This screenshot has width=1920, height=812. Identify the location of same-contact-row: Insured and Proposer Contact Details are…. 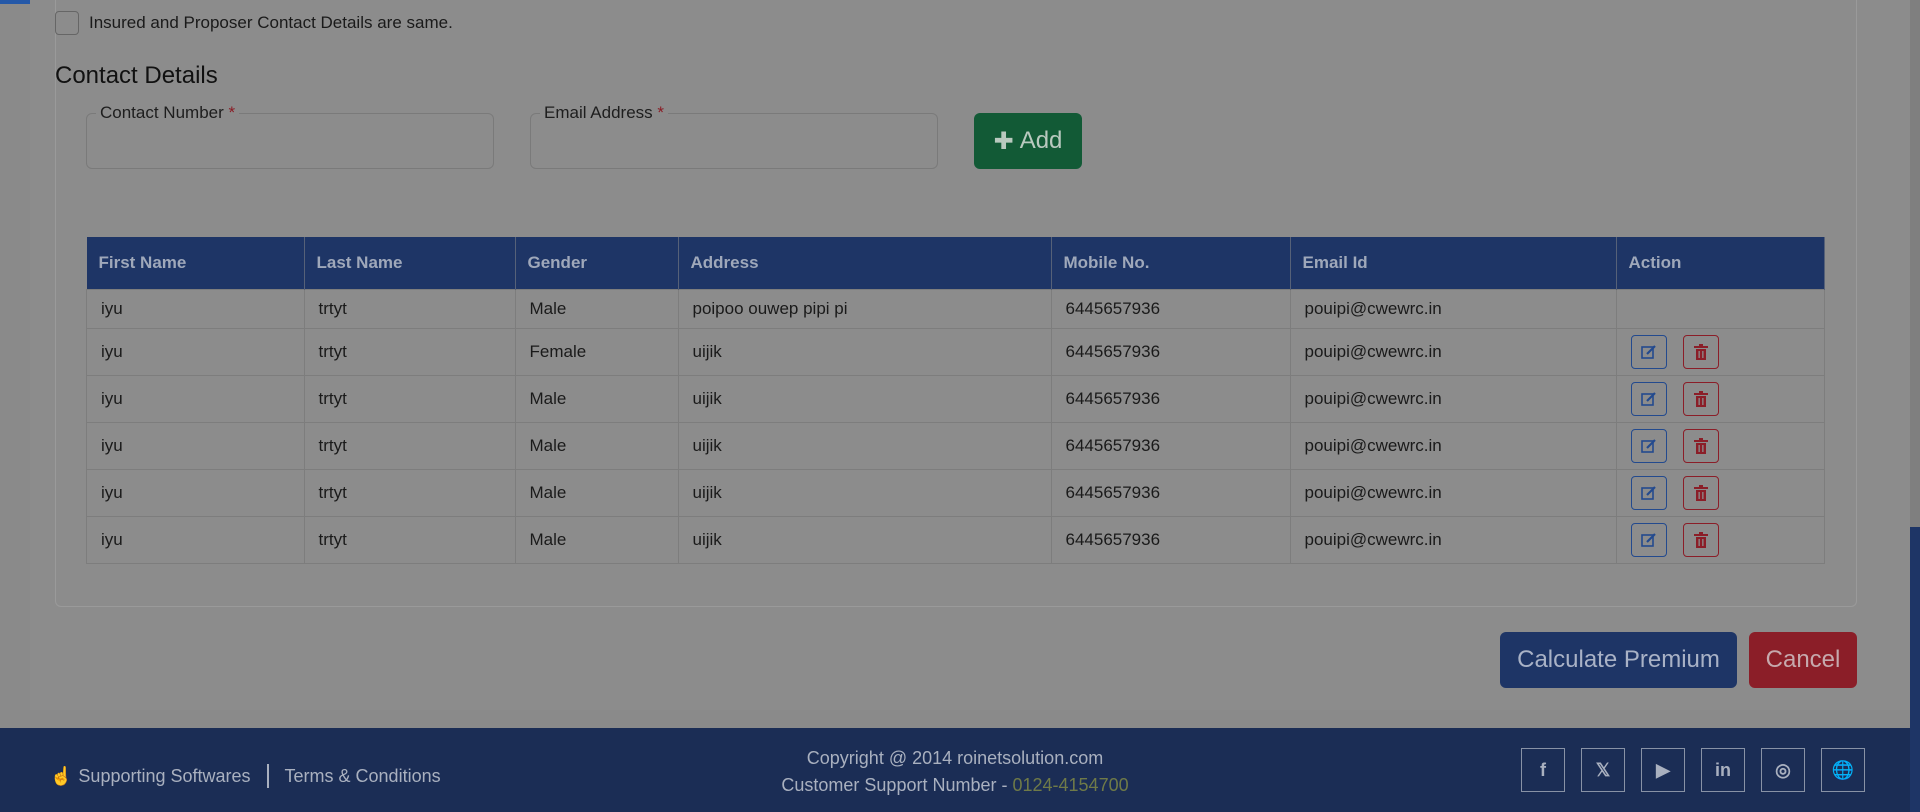
(254, 23).